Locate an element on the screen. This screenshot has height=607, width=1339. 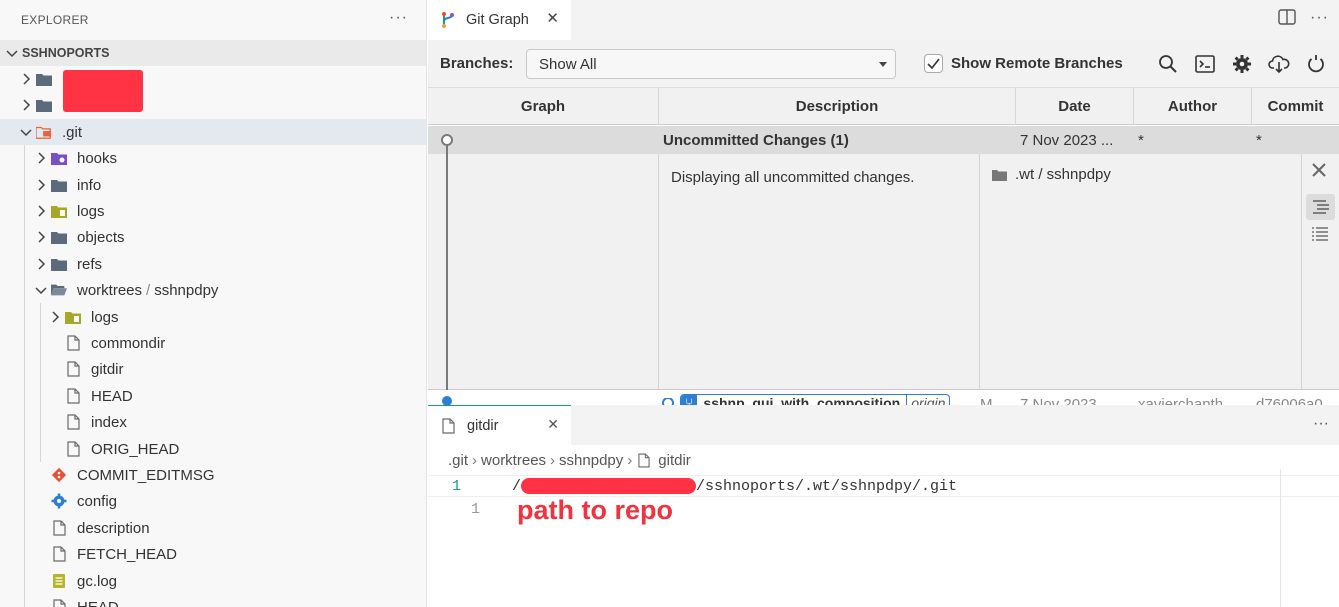
column-header-date: Date is located at coordinates (1075, 106).